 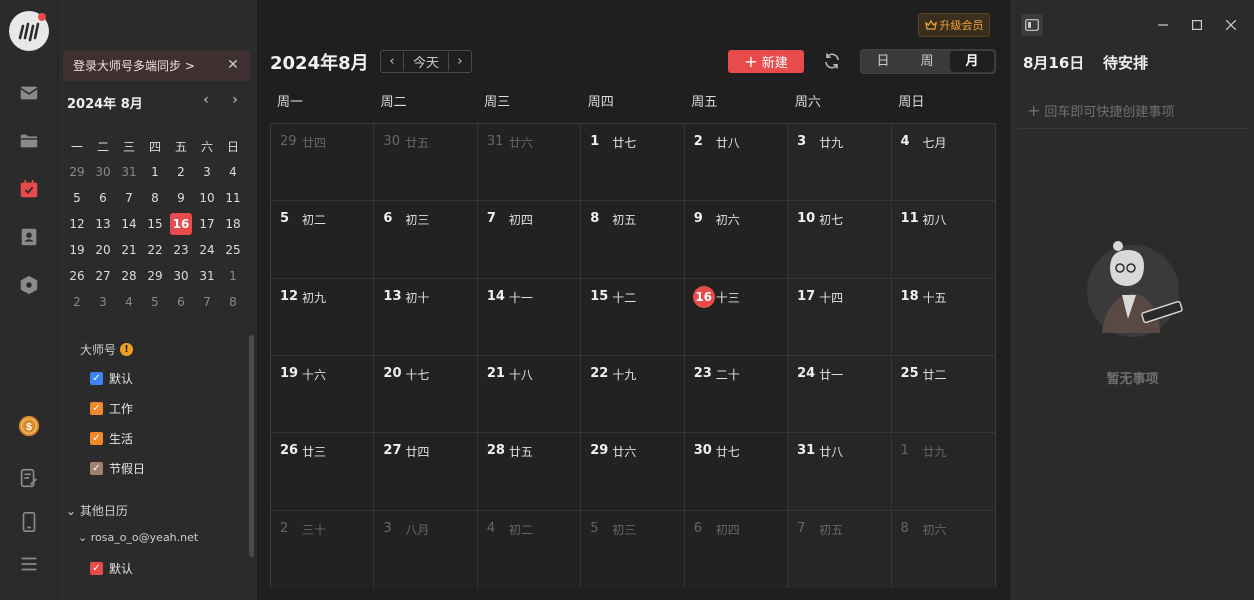 What do you see at coordinates (323, 239) in the screenshot?
I see `day-cell: 5 初二` at bounding box center [323, 239].